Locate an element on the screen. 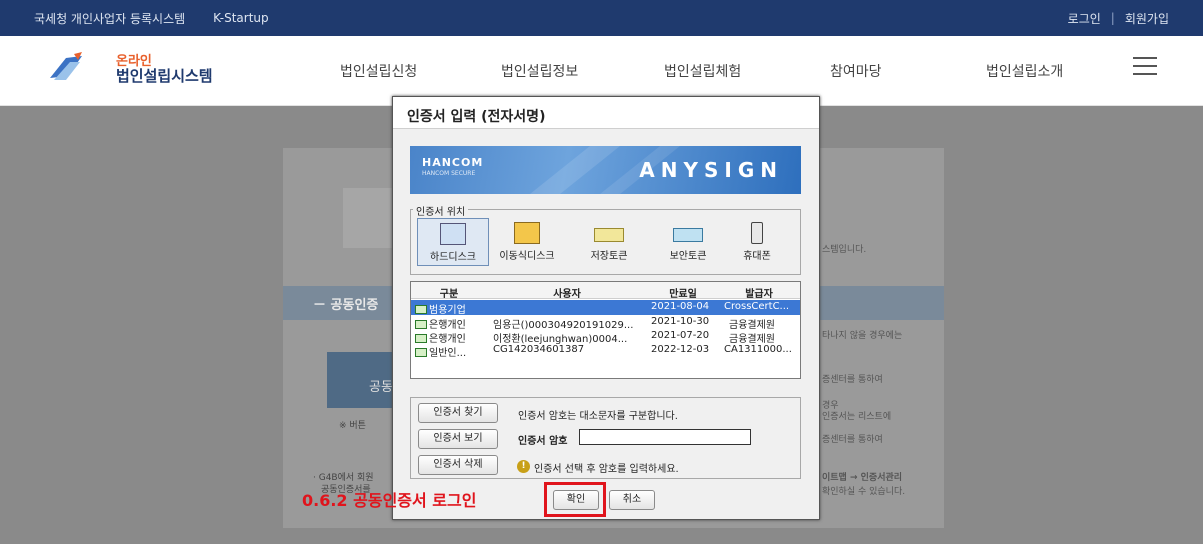 The width and height of the screenshot is (1203, 544). background-strip-label: － 공동인증 is located at coordinates (346, 305).